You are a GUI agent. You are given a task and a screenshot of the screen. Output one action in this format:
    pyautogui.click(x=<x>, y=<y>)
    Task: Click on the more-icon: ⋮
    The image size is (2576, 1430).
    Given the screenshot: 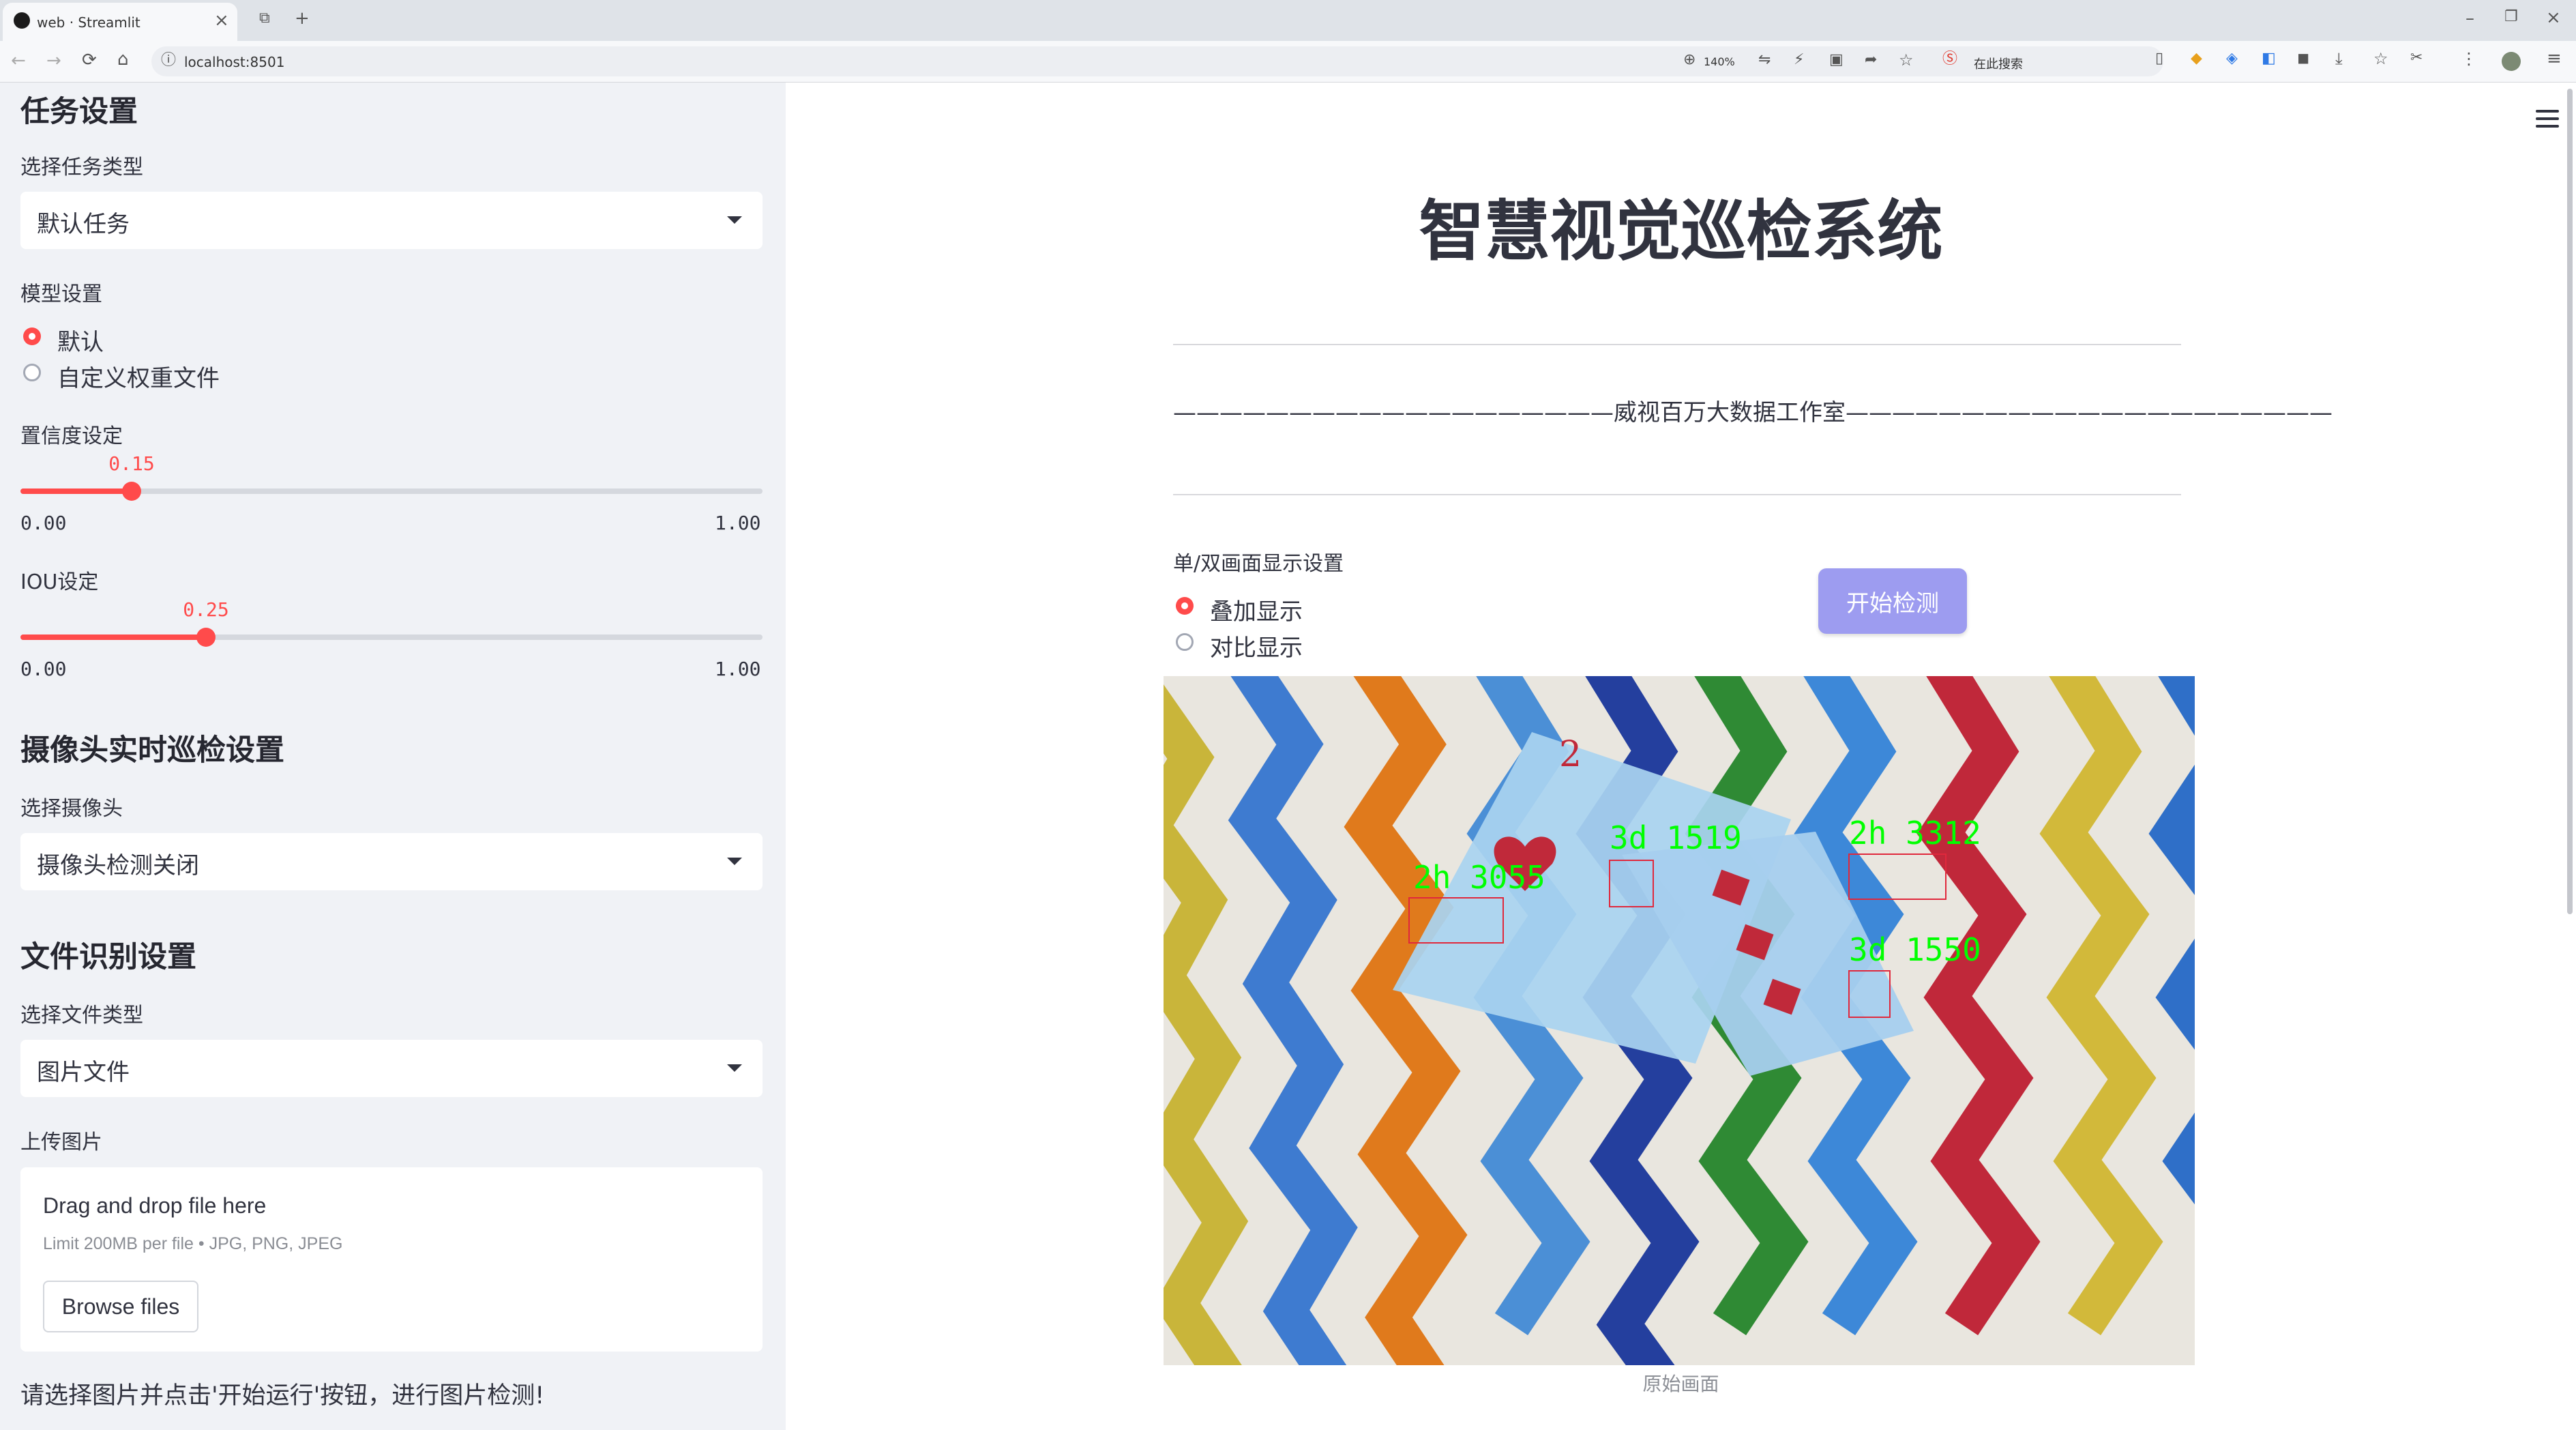 What is the action you would take?
    pyautogui.click(x=2469, y=59)
    